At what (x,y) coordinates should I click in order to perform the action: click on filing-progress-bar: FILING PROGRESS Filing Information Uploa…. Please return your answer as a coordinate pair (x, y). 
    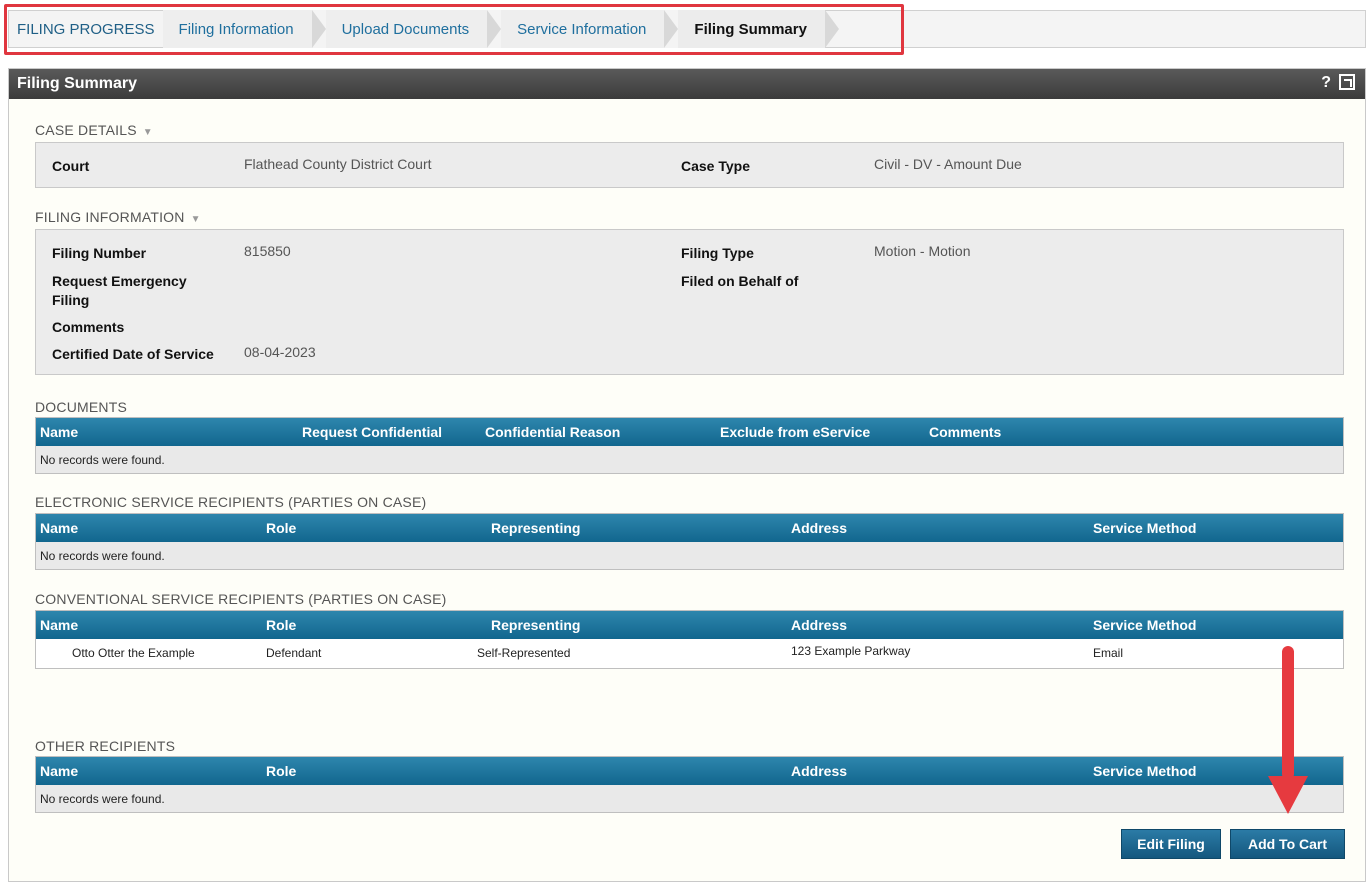
    Looking at the image, I should click on (687, 29).